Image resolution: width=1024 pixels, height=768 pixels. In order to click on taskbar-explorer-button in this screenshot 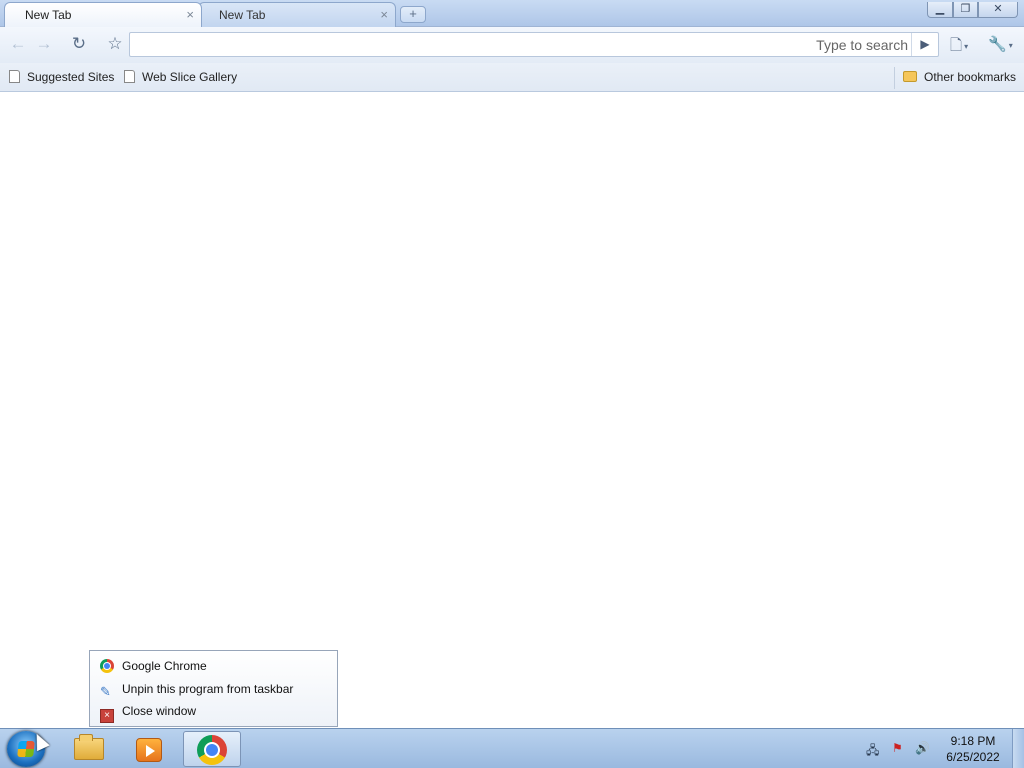, I will do `click(89, 749)`.